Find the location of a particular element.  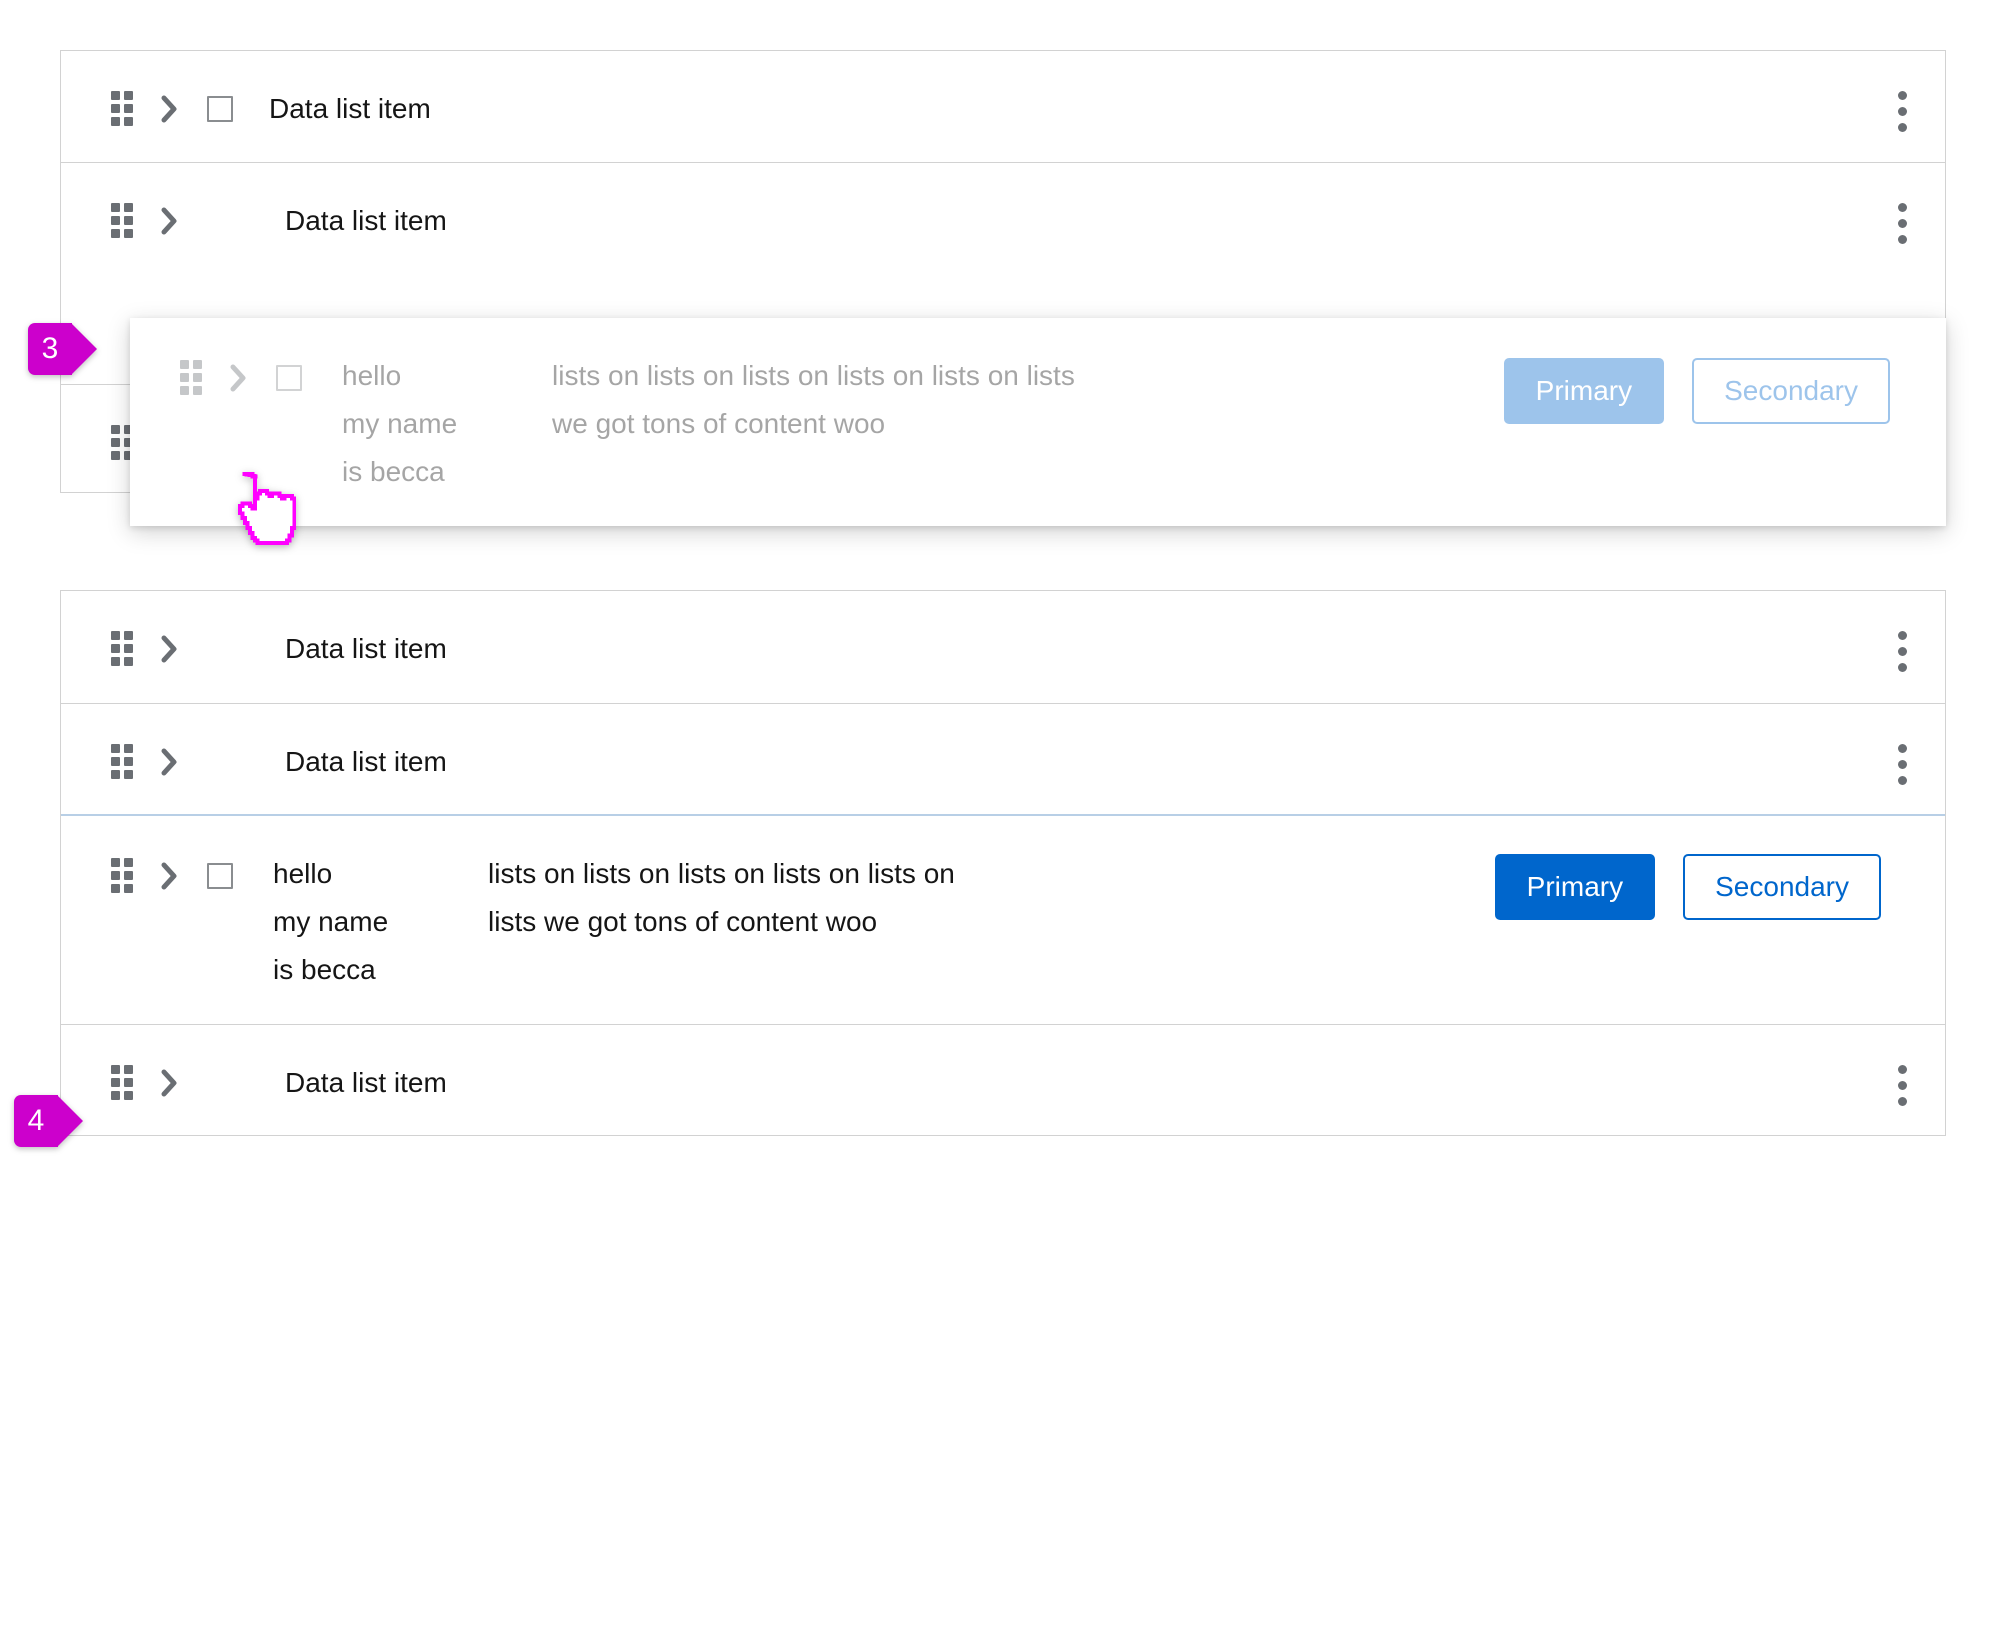

annotation-badge-label: 4 is located at coordinates (36, 1121).